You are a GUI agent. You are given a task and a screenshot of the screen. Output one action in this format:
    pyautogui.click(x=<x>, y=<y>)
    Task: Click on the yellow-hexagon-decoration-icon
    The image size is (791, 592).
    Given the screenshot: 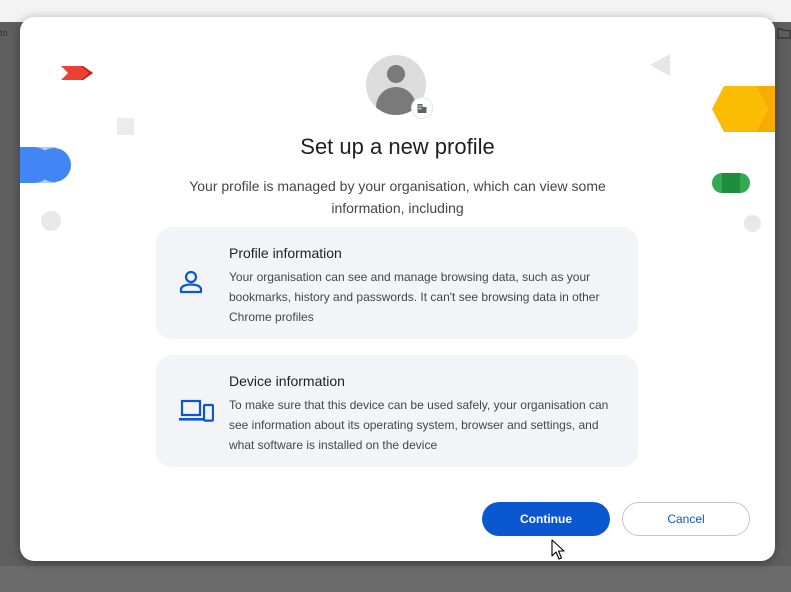 What is the action you would take?
    pyautogui.click(x=743, y=109)
    